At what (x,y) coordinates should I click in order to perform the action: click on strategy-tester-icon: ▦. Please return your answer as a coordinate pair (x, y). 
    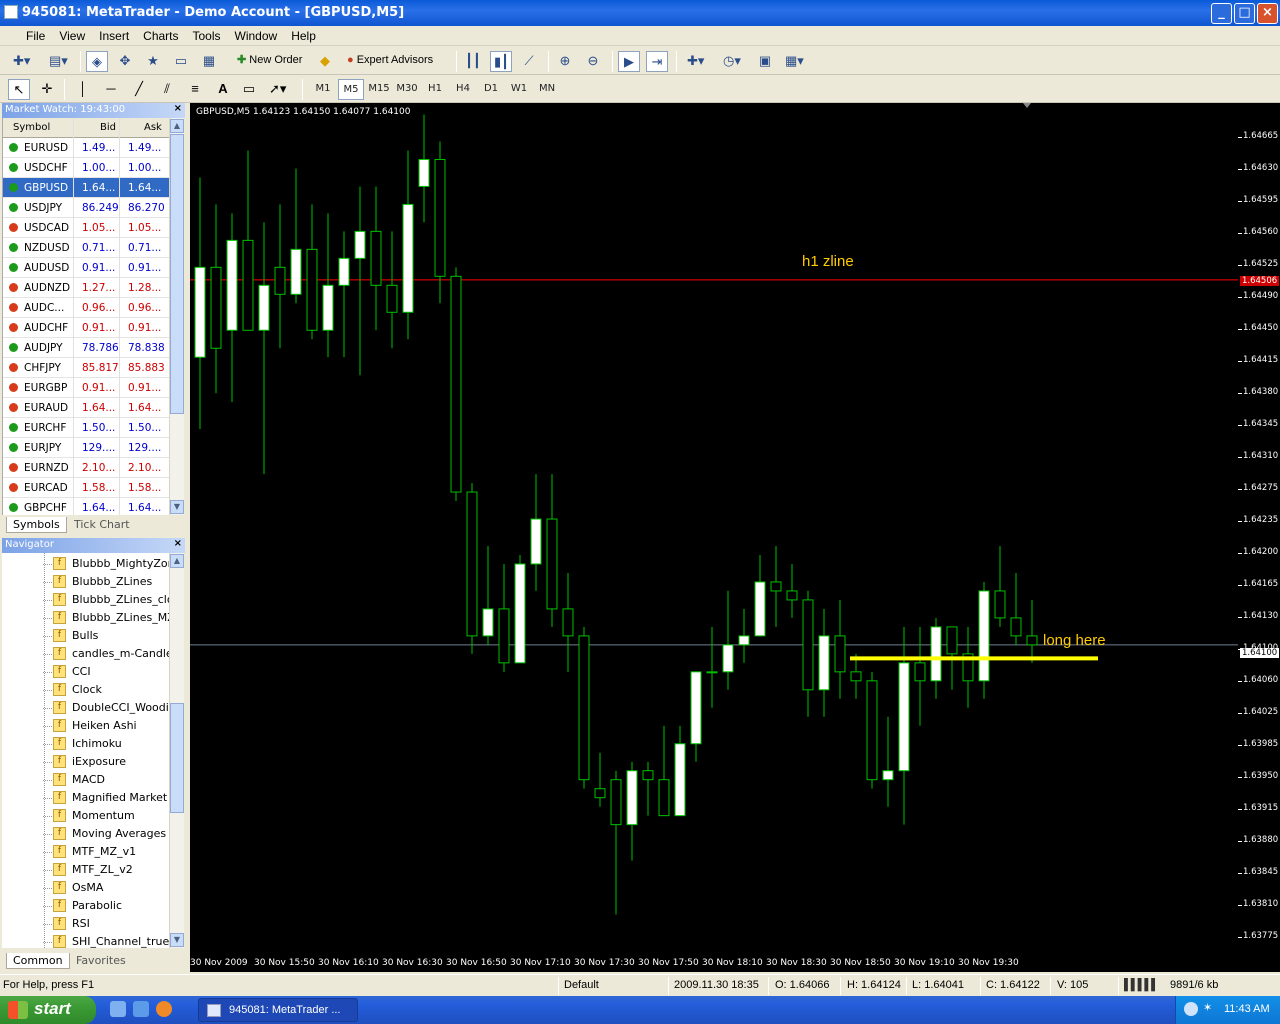
    Looking at the image, I should click on (209, 61).